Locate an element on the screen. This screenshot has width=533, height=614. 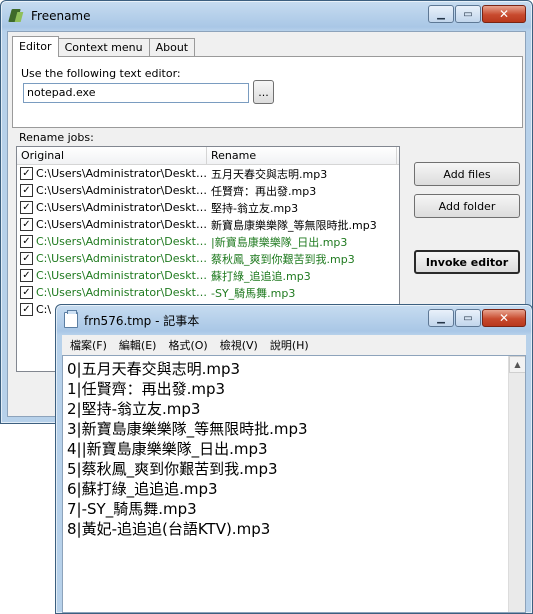
freename-titlebar: Freename ▁ ▭ ✕ is located at coordinates (266, 16).